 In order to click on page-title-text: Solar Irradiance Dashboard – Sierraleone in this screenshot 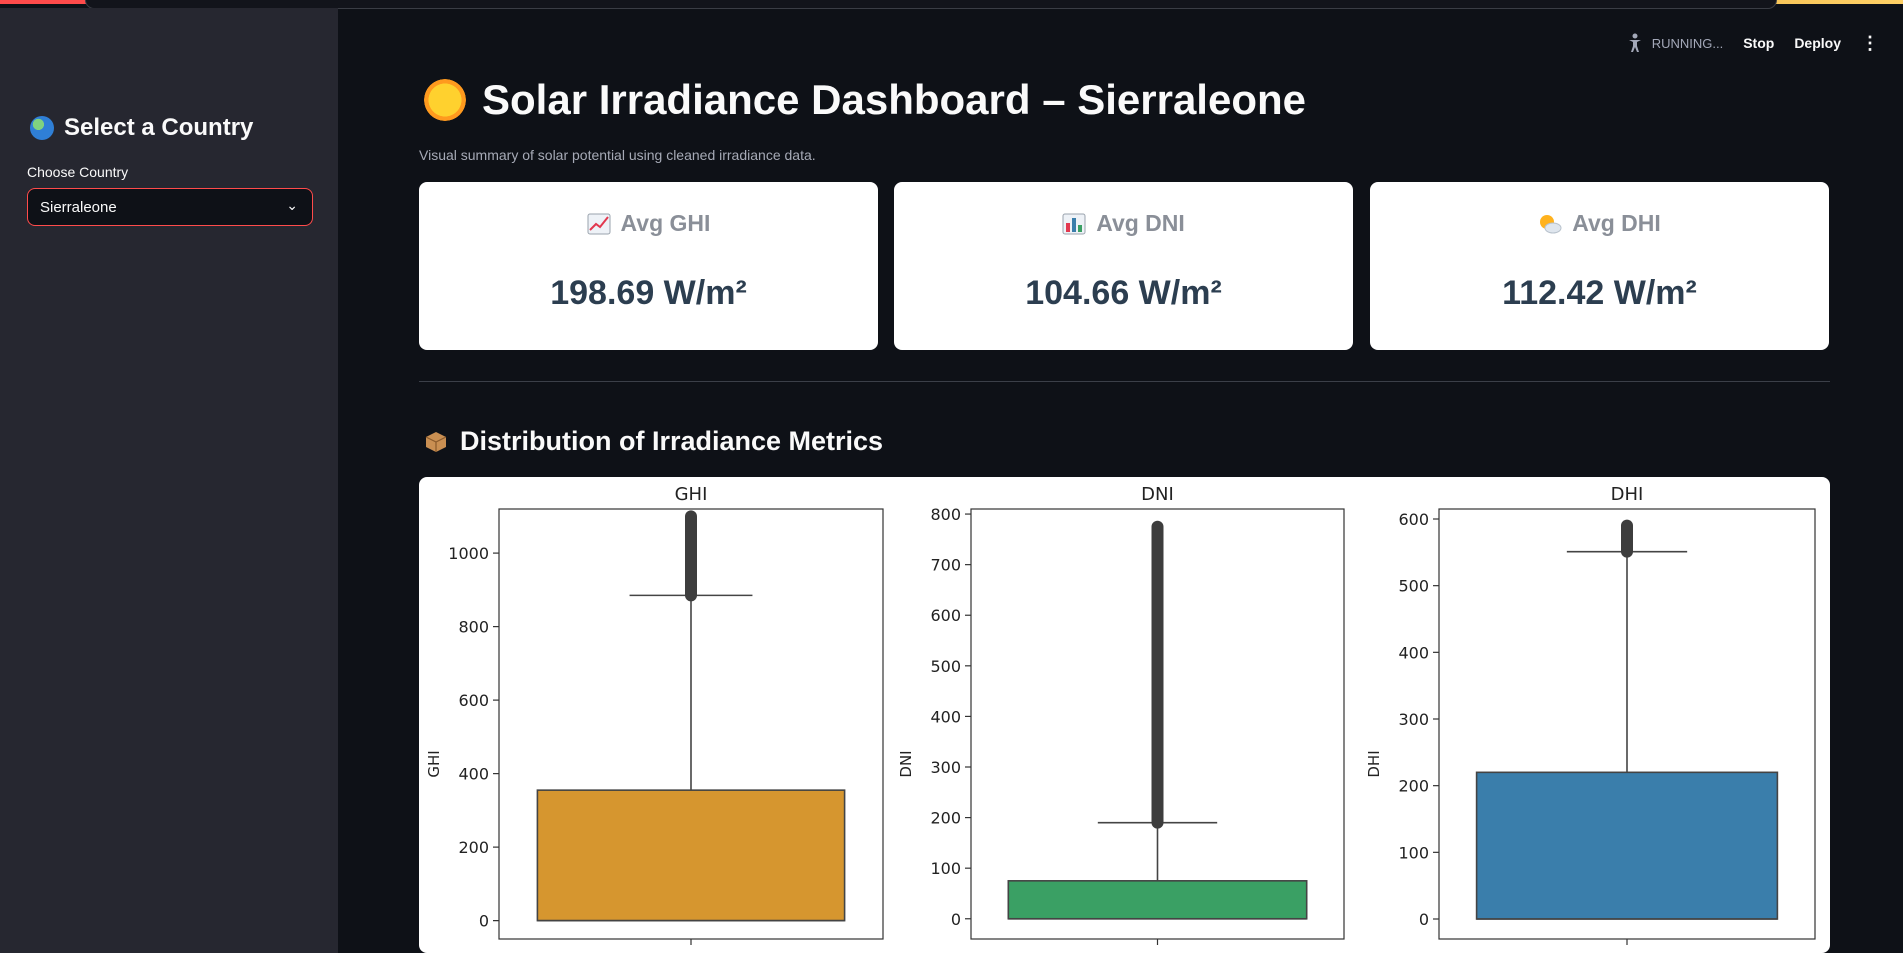, I will do `click(894, 99)`.